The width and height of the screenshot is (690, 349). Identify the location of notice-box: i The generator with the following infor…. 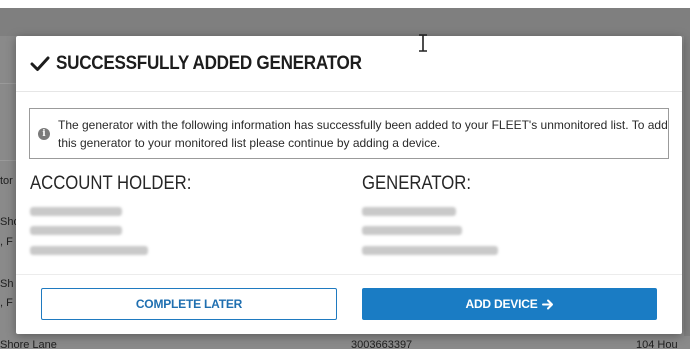
(349, 133).